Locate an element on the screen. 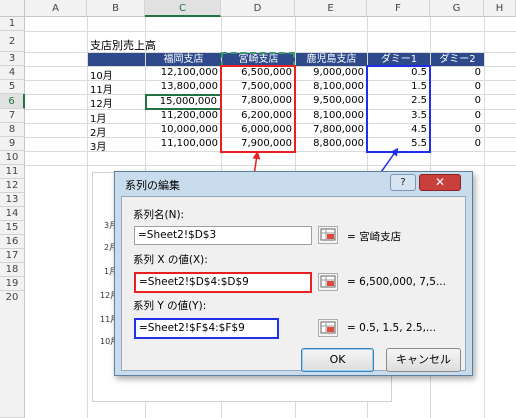  row-header-7: 7 is located at coordinates (12, 116).